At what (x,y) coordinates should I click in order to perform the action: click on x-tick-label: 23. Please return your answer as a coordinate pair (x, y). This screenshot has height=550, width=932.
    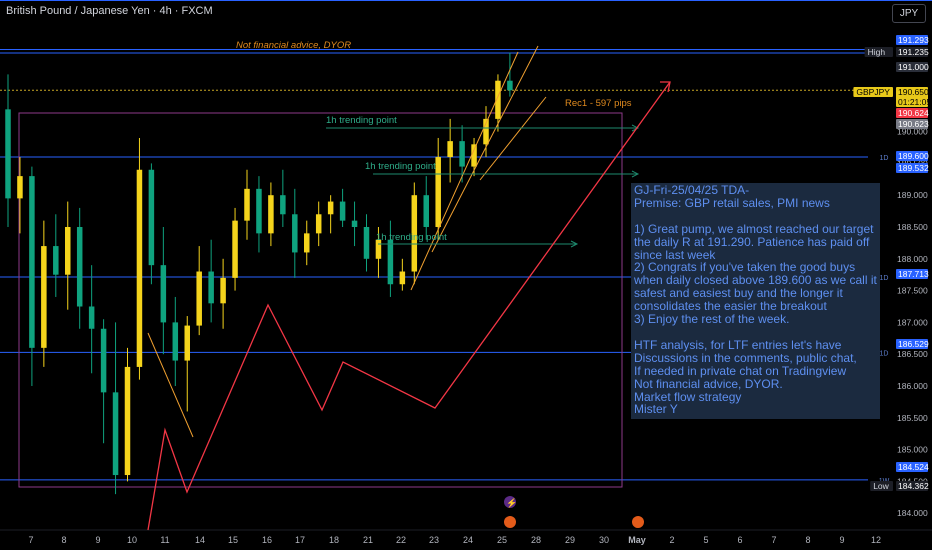
    Looking at the image, I should click on (434, 540).